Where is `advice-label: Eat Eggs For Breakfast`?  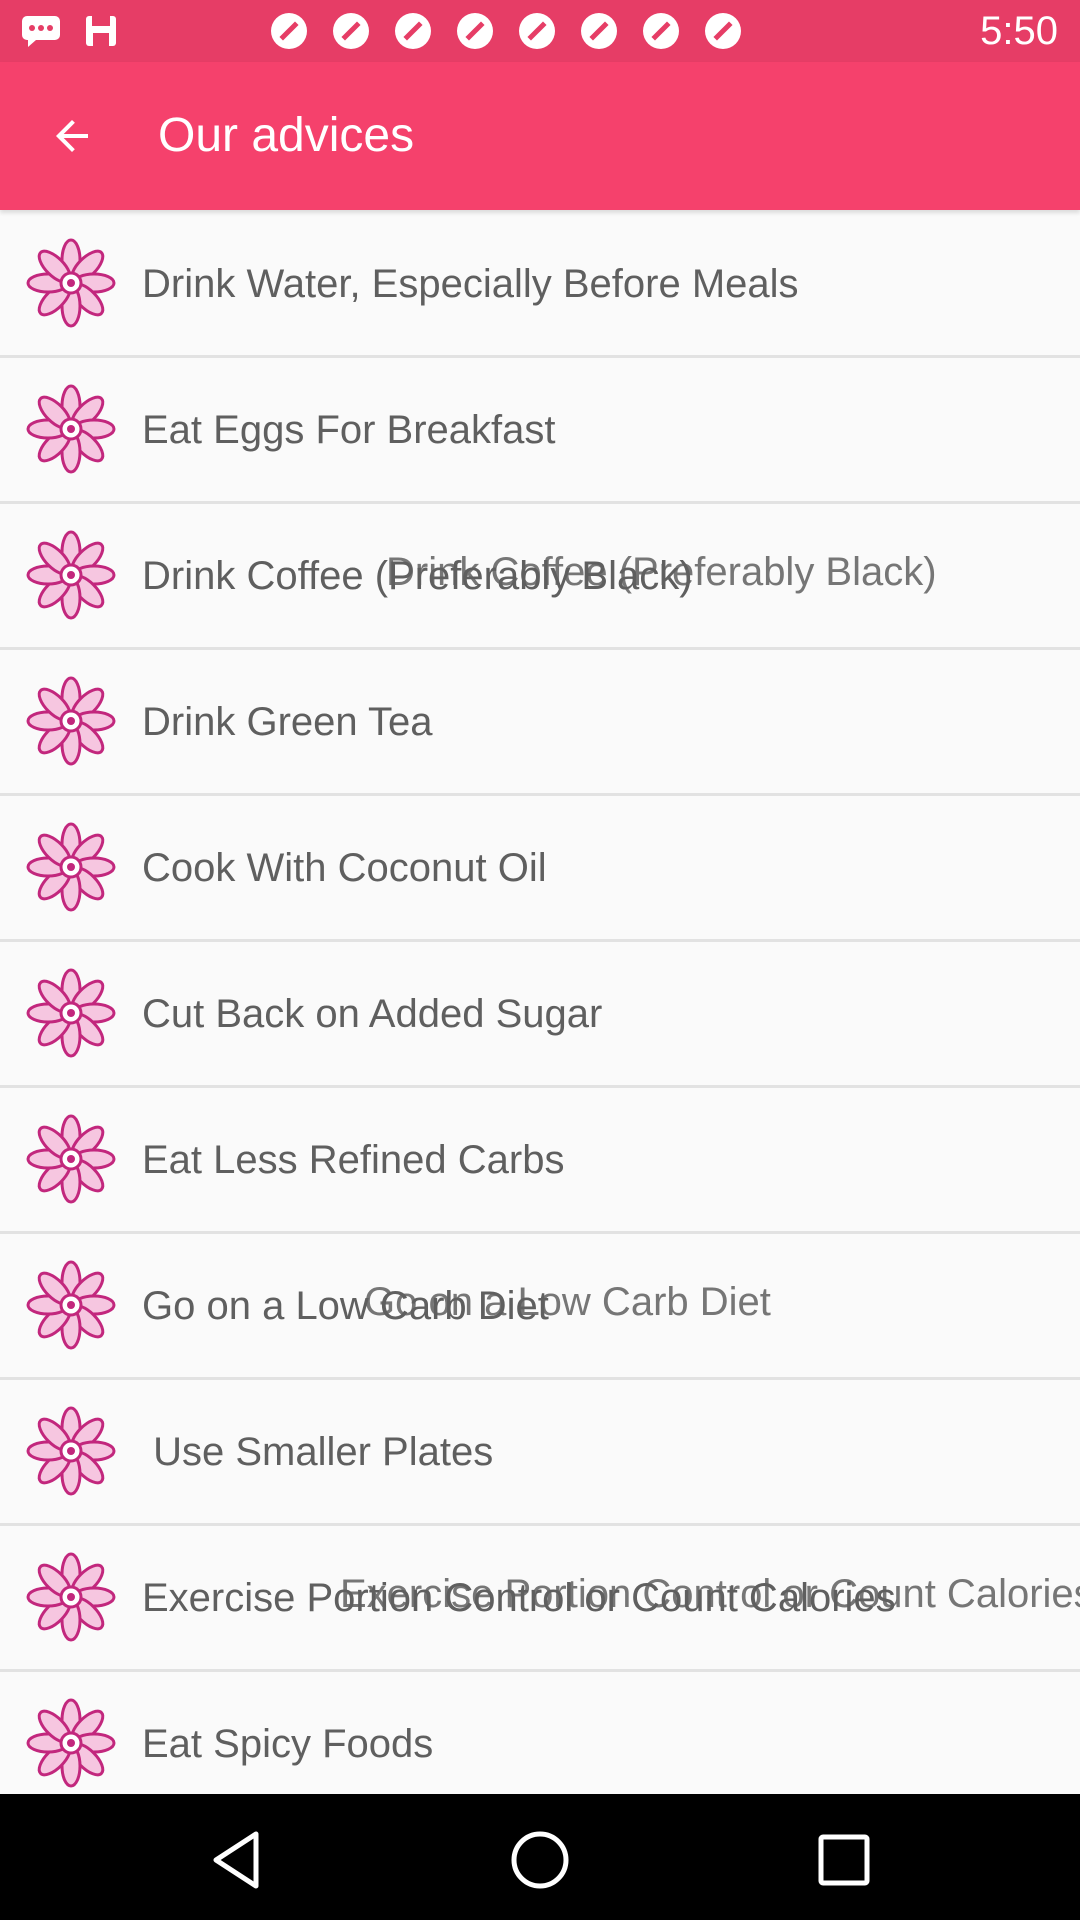 advice-label: Eat Eggs For Breakfast is located at coordinates (349, 430).